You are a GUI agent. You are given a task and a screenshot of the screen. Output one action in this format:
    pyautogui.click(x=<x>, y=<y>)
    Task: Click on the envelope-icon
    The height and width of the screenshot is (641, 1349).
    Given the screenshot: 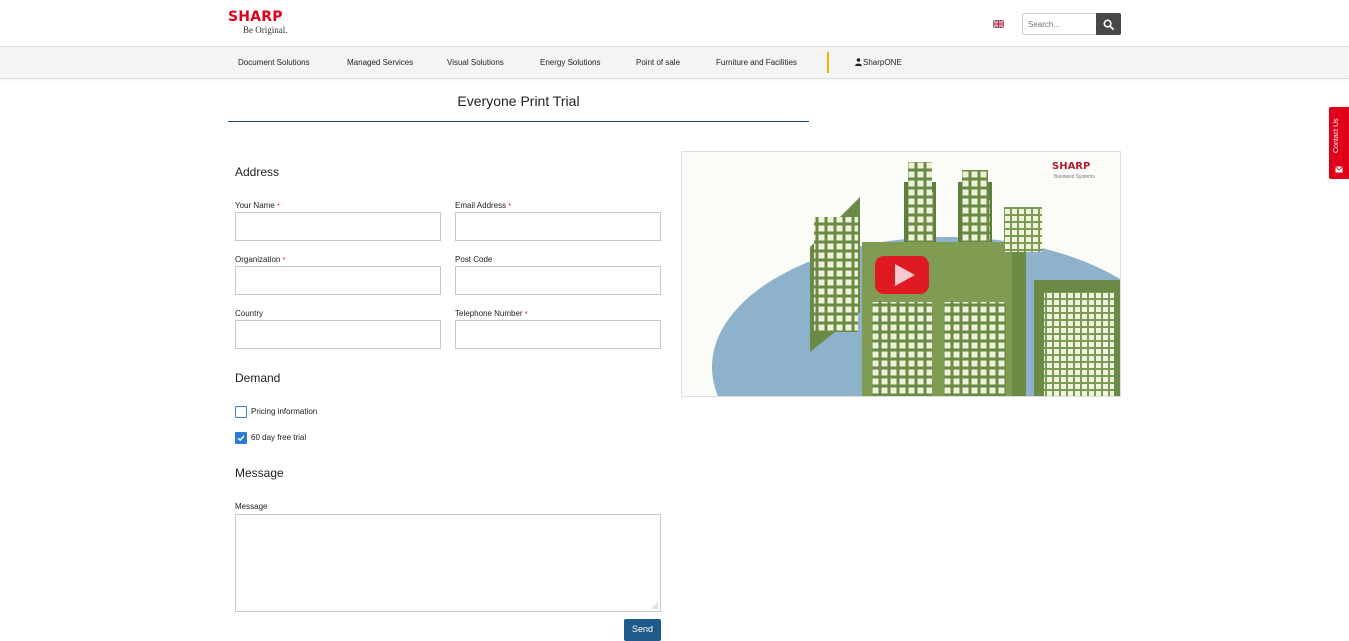 What is the action you would take?
    pyautogui.click(x=1339, y=169)
    